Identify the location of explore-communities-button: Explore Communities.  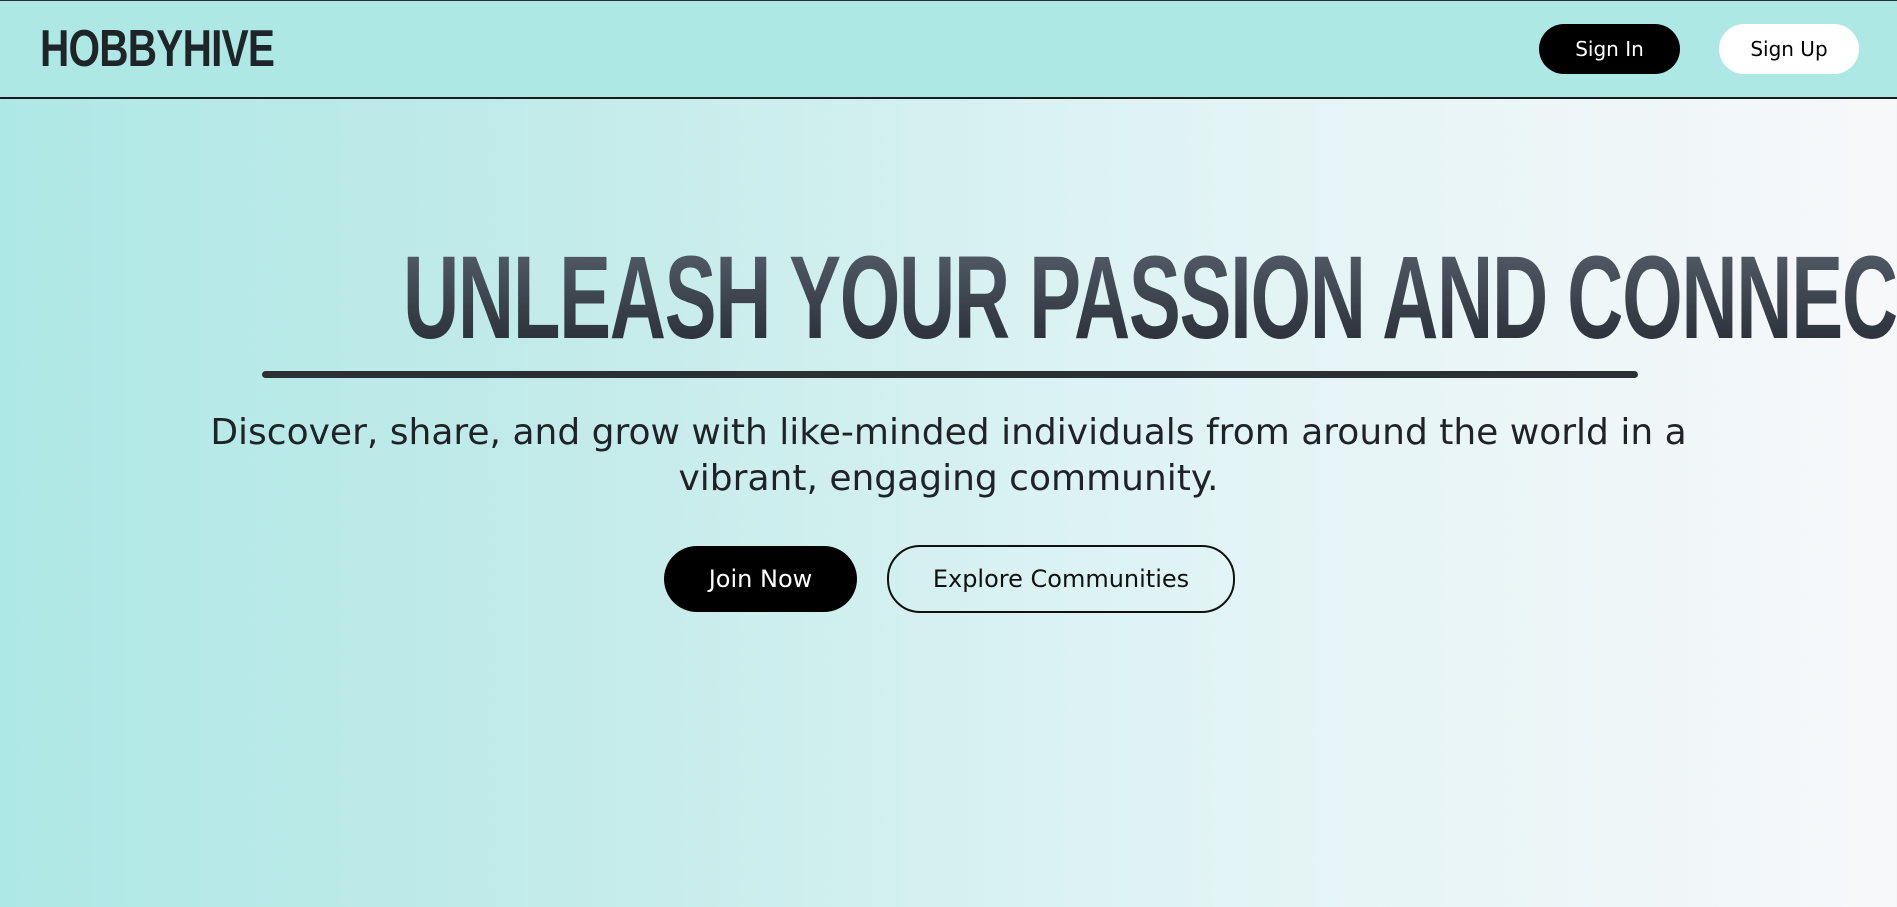
(1061, 579).